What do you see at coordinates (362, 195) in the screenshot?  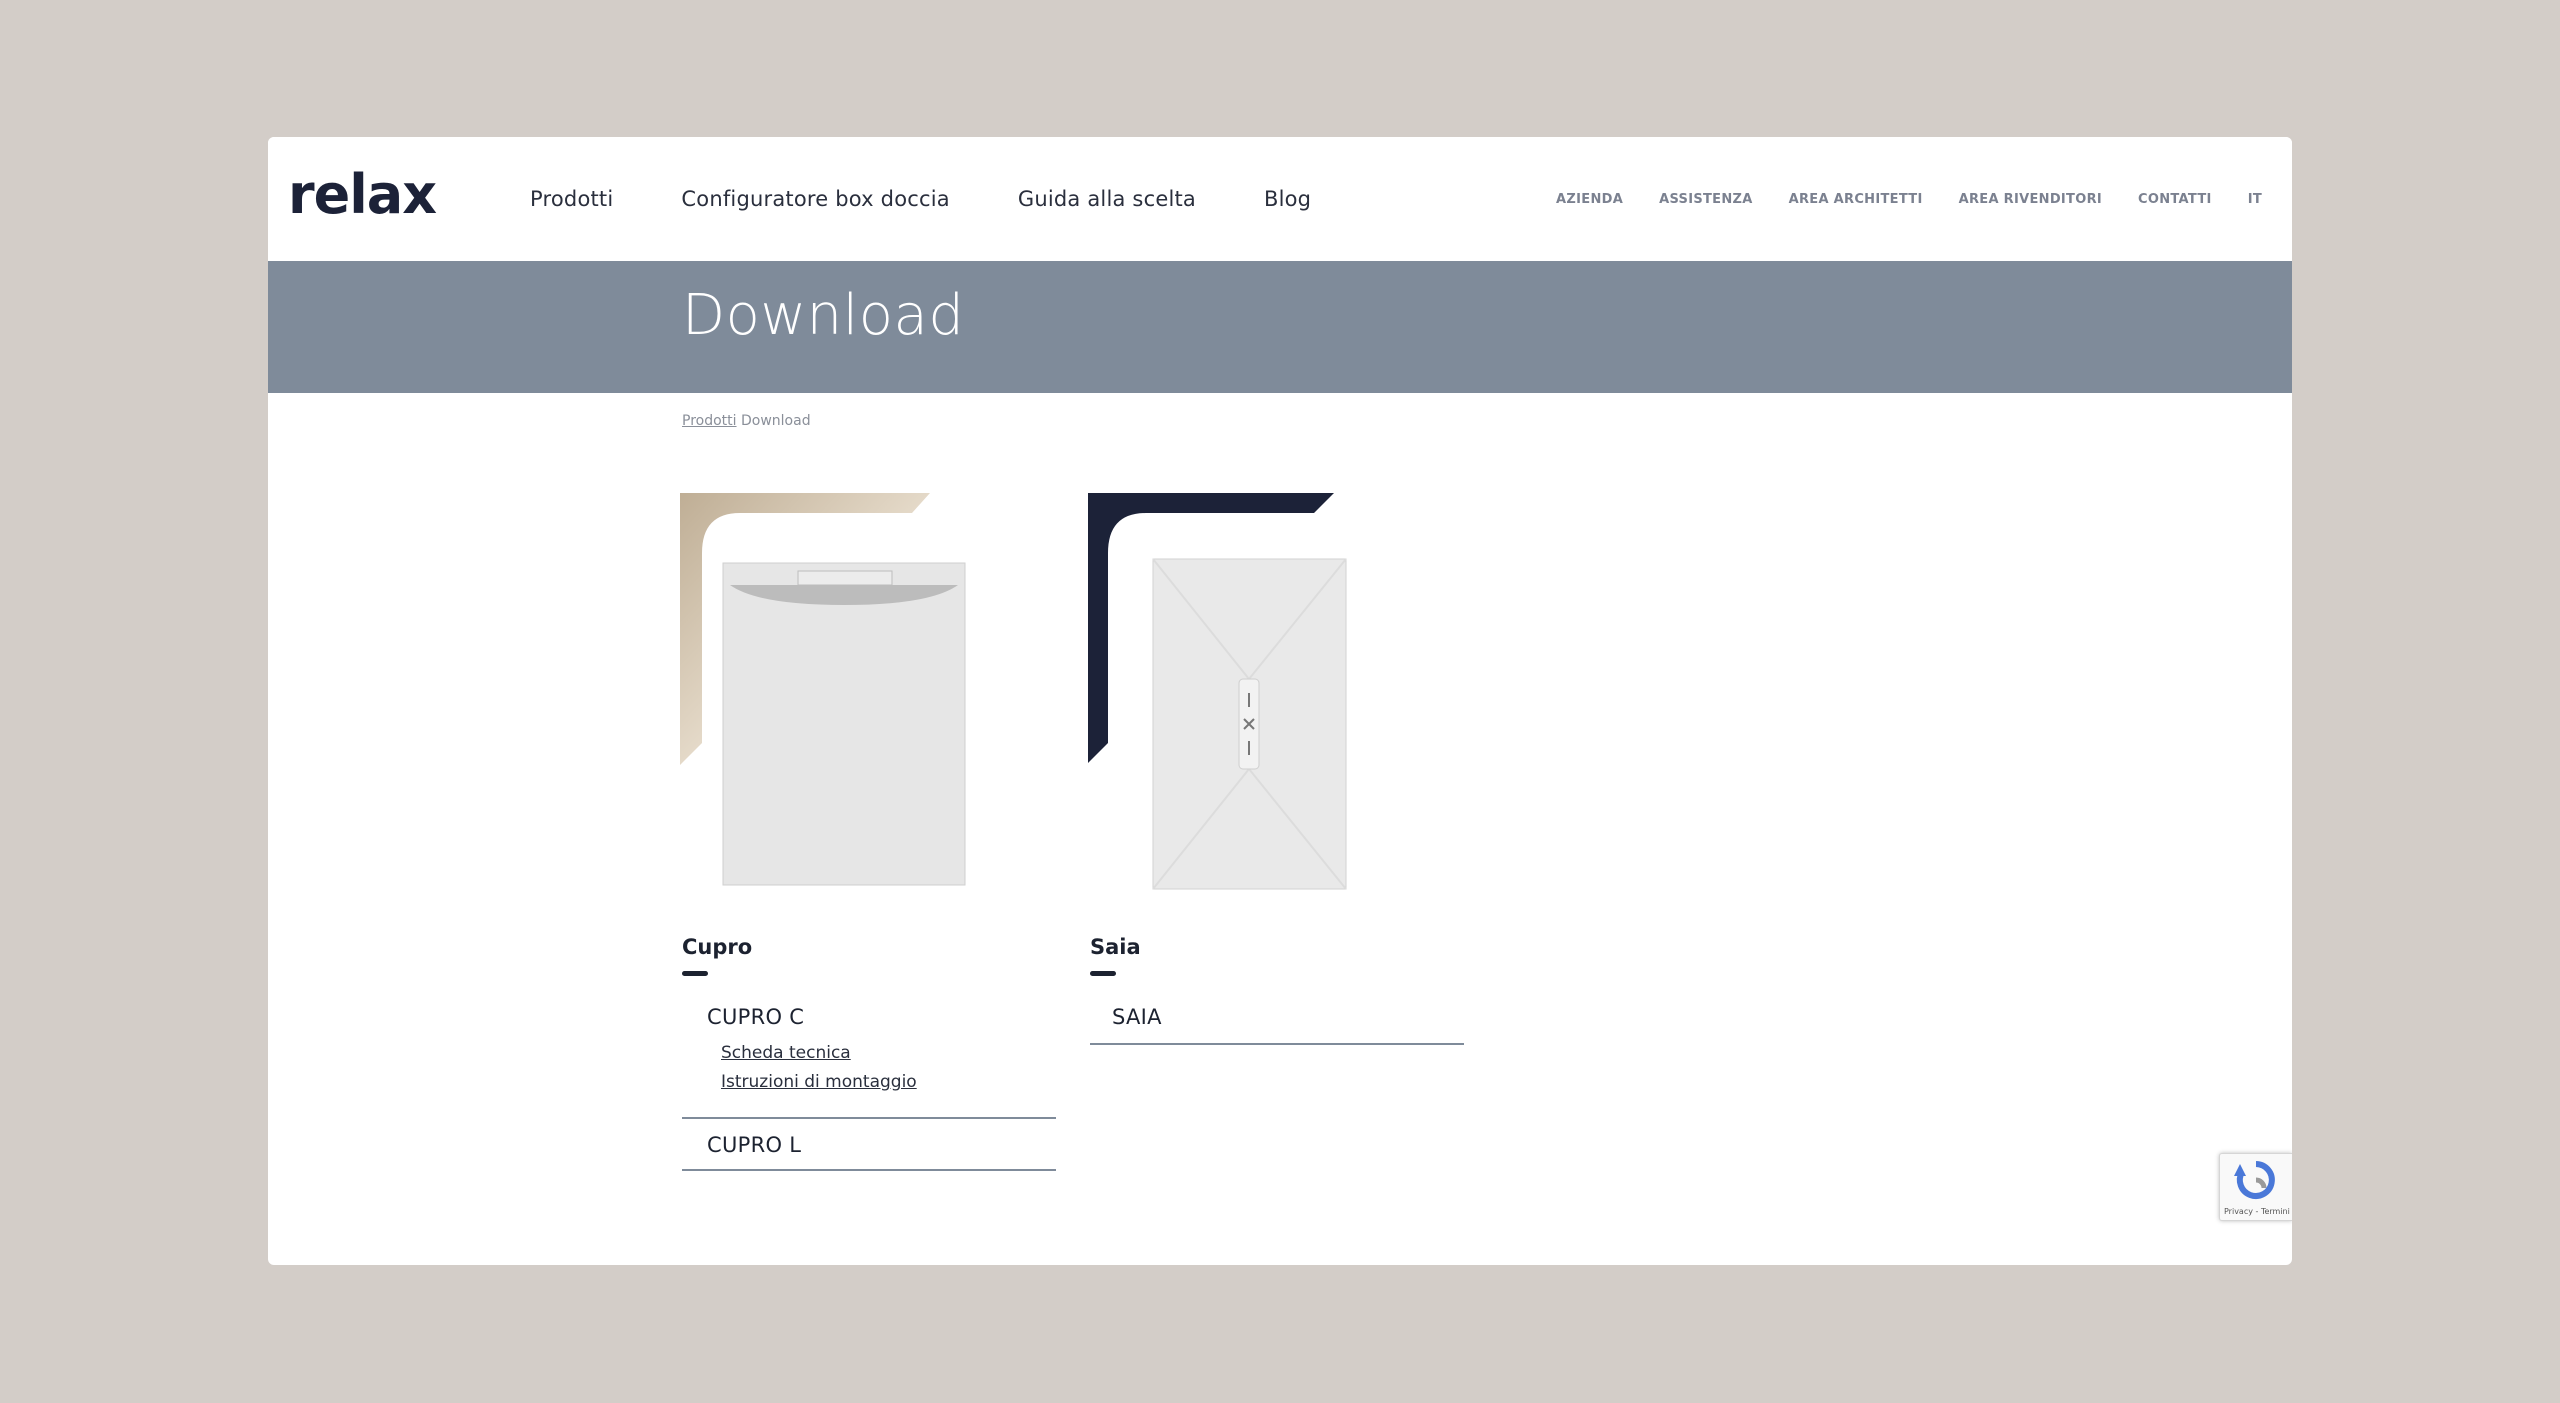 I see `svg-text: relax` at bounding box center [362, 195].